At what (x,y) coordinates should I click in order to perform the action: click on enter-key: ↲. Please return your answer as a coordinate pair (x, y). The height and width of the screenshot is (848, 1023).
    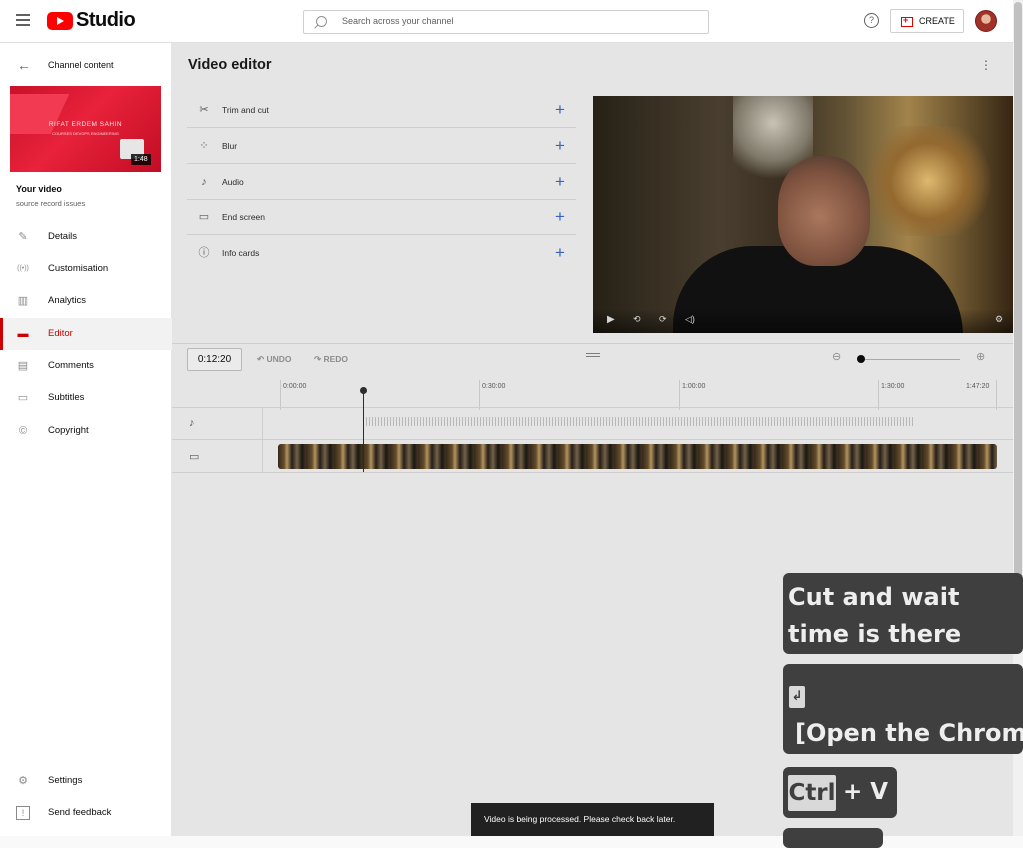
    Looking at the image, I should click on (797, 697).